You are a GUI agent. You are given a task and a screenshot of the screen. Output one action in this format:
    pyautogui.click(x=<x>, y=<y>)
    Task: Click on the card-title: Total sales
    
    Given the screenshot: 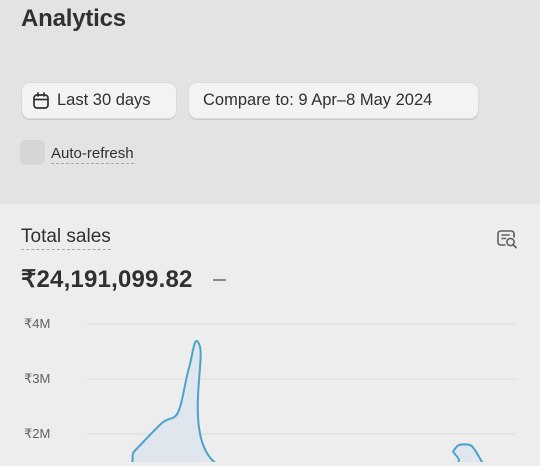 What is the action you would take?
    pyautogui.click(x=66, y=238)
    